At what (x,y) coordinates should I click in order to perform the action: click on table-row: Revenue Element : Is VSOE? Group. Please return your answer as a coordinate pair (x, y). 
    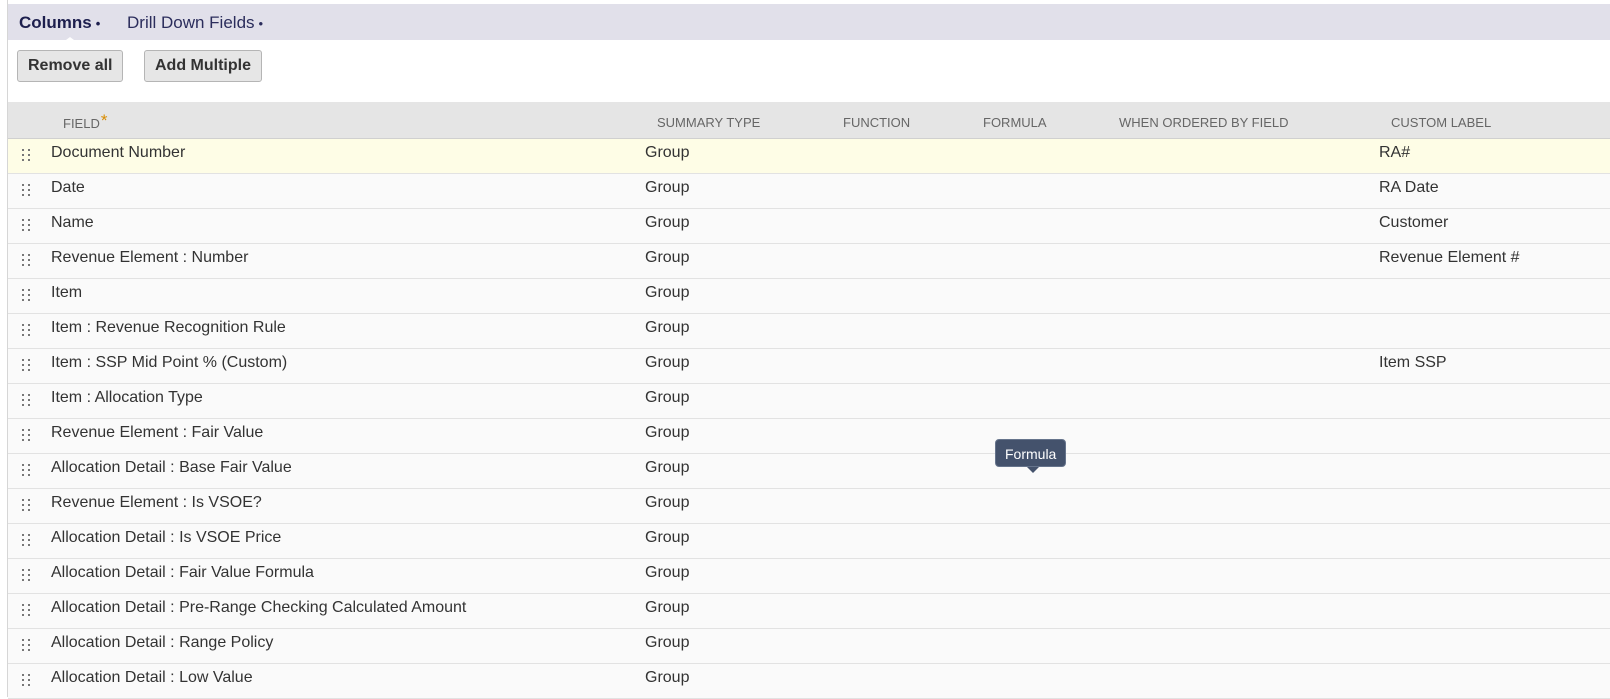
    Looking at the image, I should click on (809, 506).